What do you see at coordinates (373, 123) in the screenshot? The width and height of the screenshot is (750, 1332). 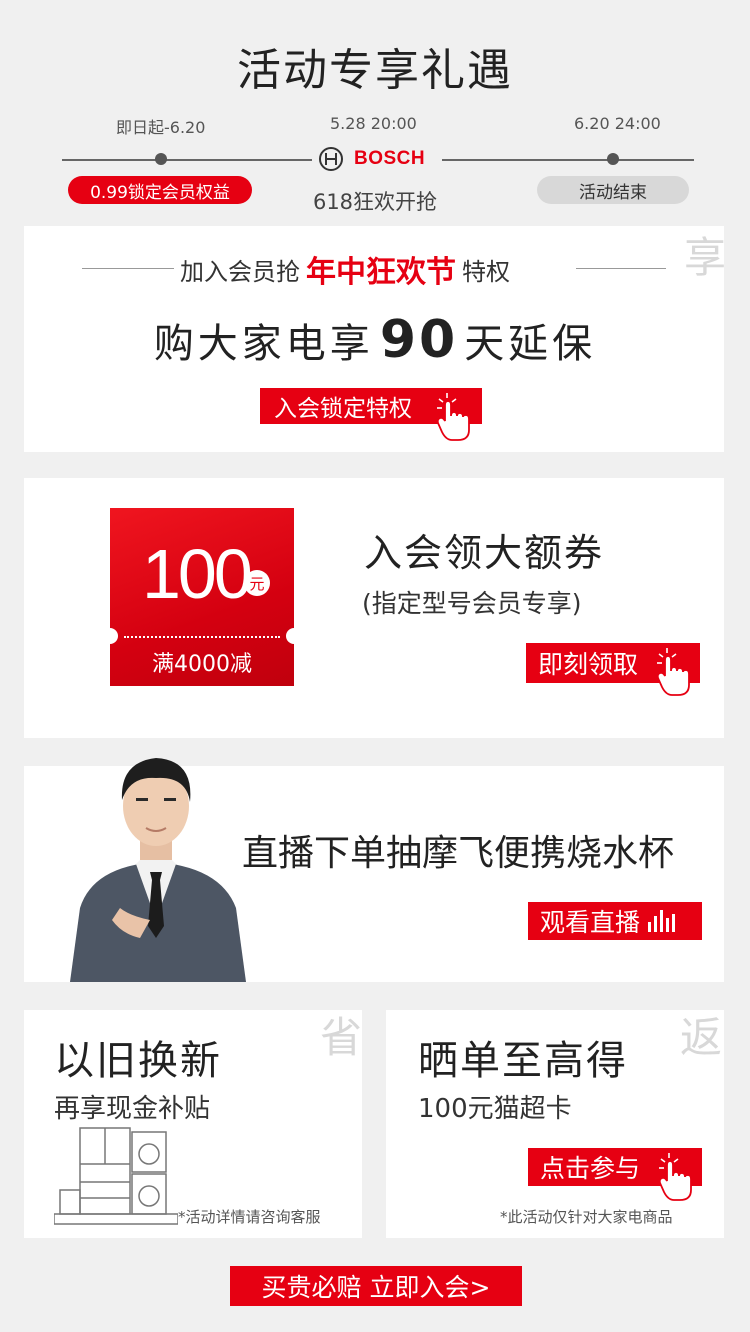 I see `timeline-center-date: 5.28 20:00` at bounding box center [373, 123].